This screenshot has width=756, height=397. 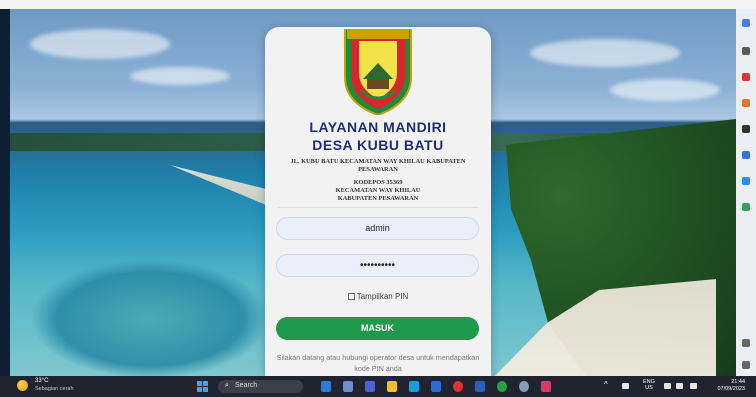 What do you see at coordinates (378, 4) in the screenshot?
I see `window-top-strip` at bounding box center [378, 4].